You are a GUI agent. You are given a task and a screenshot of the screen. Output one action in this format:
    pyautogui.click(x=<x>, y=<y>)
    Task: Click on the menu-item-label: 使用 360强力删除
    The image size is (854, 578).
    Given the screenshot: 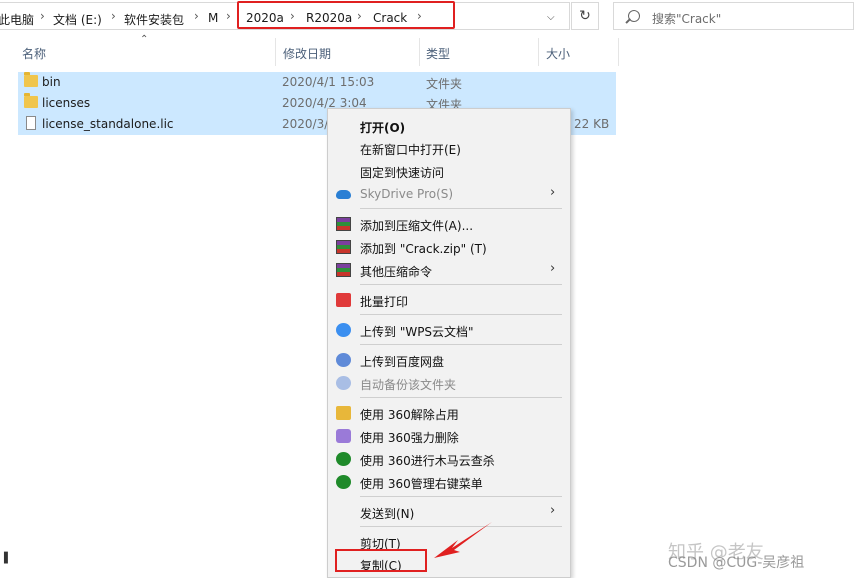 What is the action you would take?
    pyautogui.click(x=409, y=438)
    